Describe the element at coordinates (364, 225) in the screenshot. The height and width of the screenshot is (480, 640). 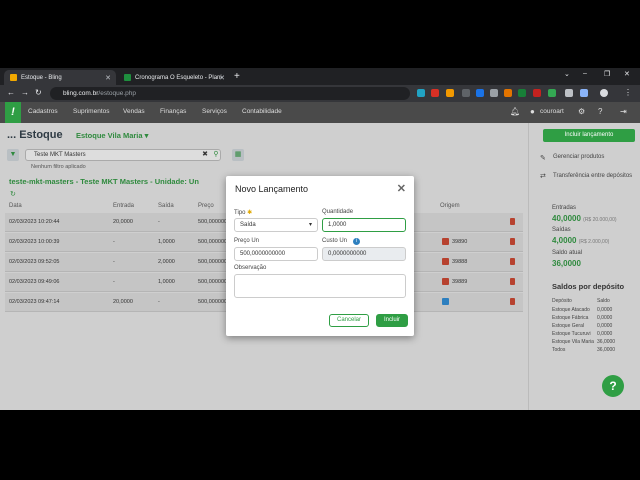
I see `quantidade-input: 1,0000` at that location.